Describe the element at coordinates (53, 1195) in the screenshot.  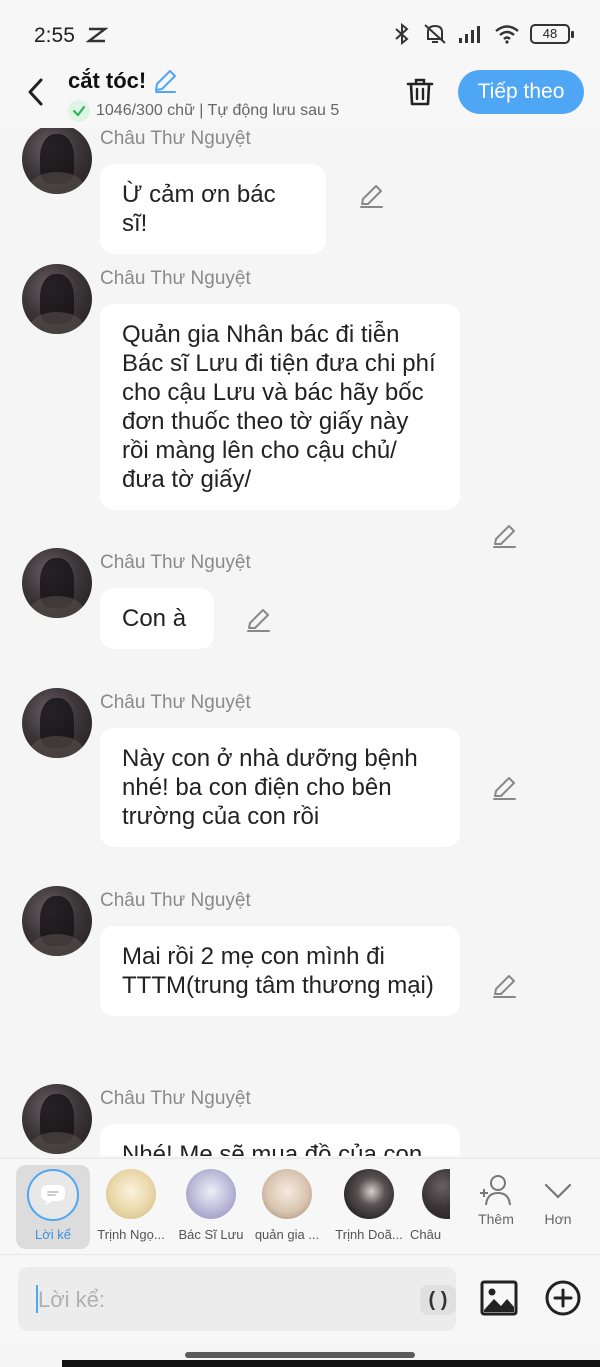
I see `narration-icon` at that location.